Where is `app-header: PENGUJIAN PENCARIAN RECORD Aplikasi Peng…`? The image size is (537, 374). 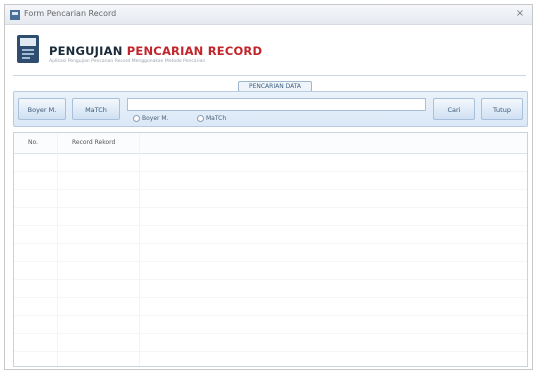
app-header: PENGUJIAN PENCARIAN RECORD Aplikasi Peng… is located at coordinates (268, 51).